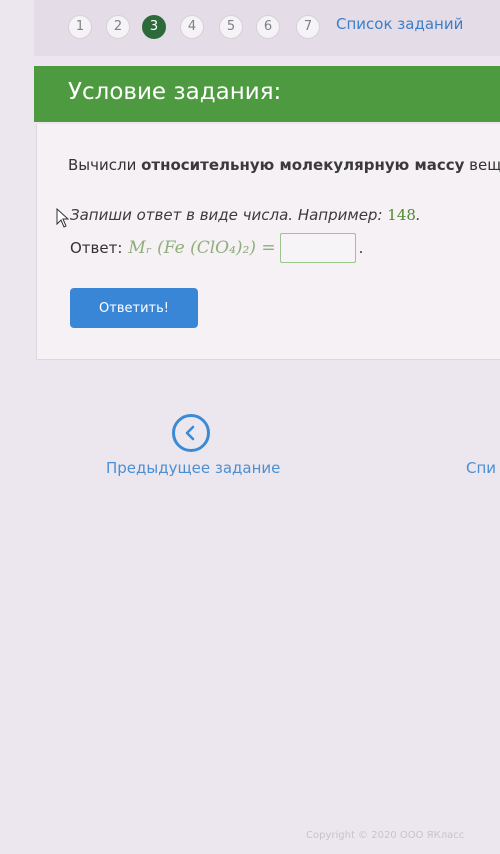 This screenshot has width=500, height=854. Describe the element at coordinates (399, 24) in the screenshot. I see `task-list-link: Список заданий` at that location.